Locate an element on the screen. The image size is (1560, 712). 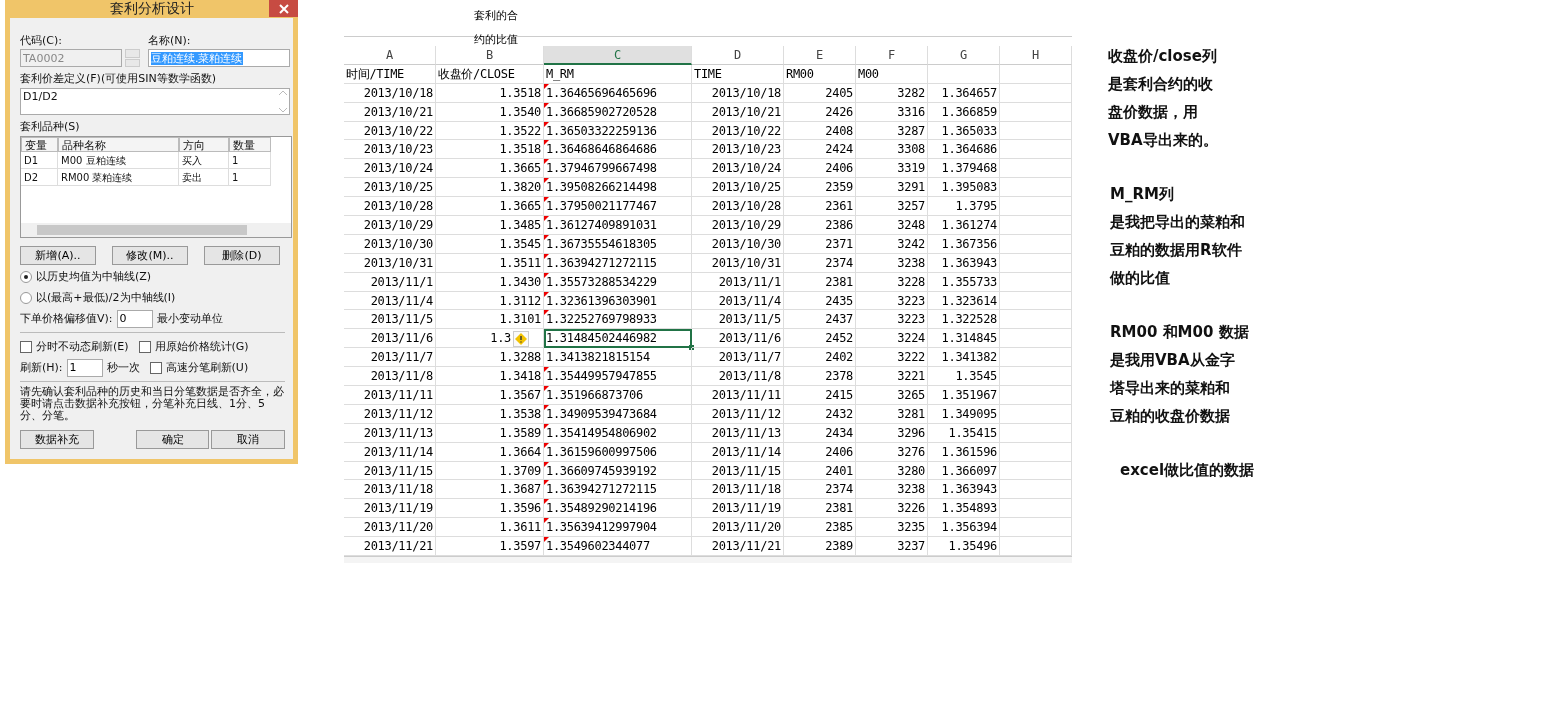
table-cell: 1.37946799667498 is located at coordinates (618, 169).